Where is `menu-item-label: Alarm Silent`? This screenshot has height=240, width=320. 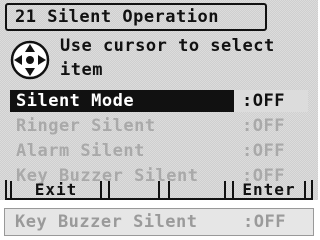 menu-item-label: Alarm Silent is located at coordinates (80, 151).